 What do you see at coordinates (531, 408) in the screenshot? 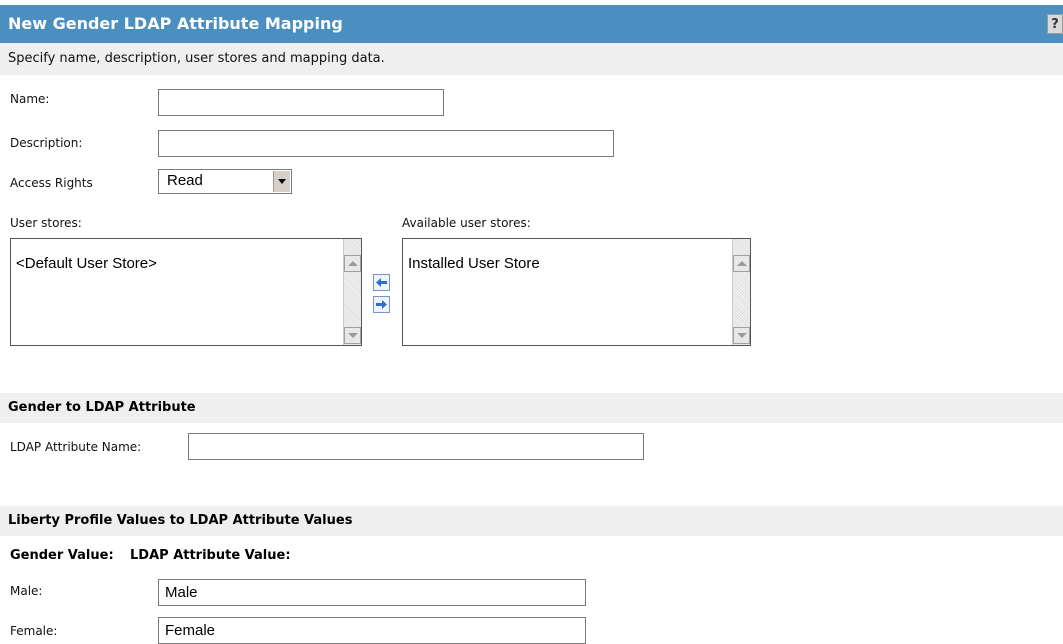
I see `section-header-ldap-attribute: Gender to LDAP Attribute` at bounding box center [531, 408].